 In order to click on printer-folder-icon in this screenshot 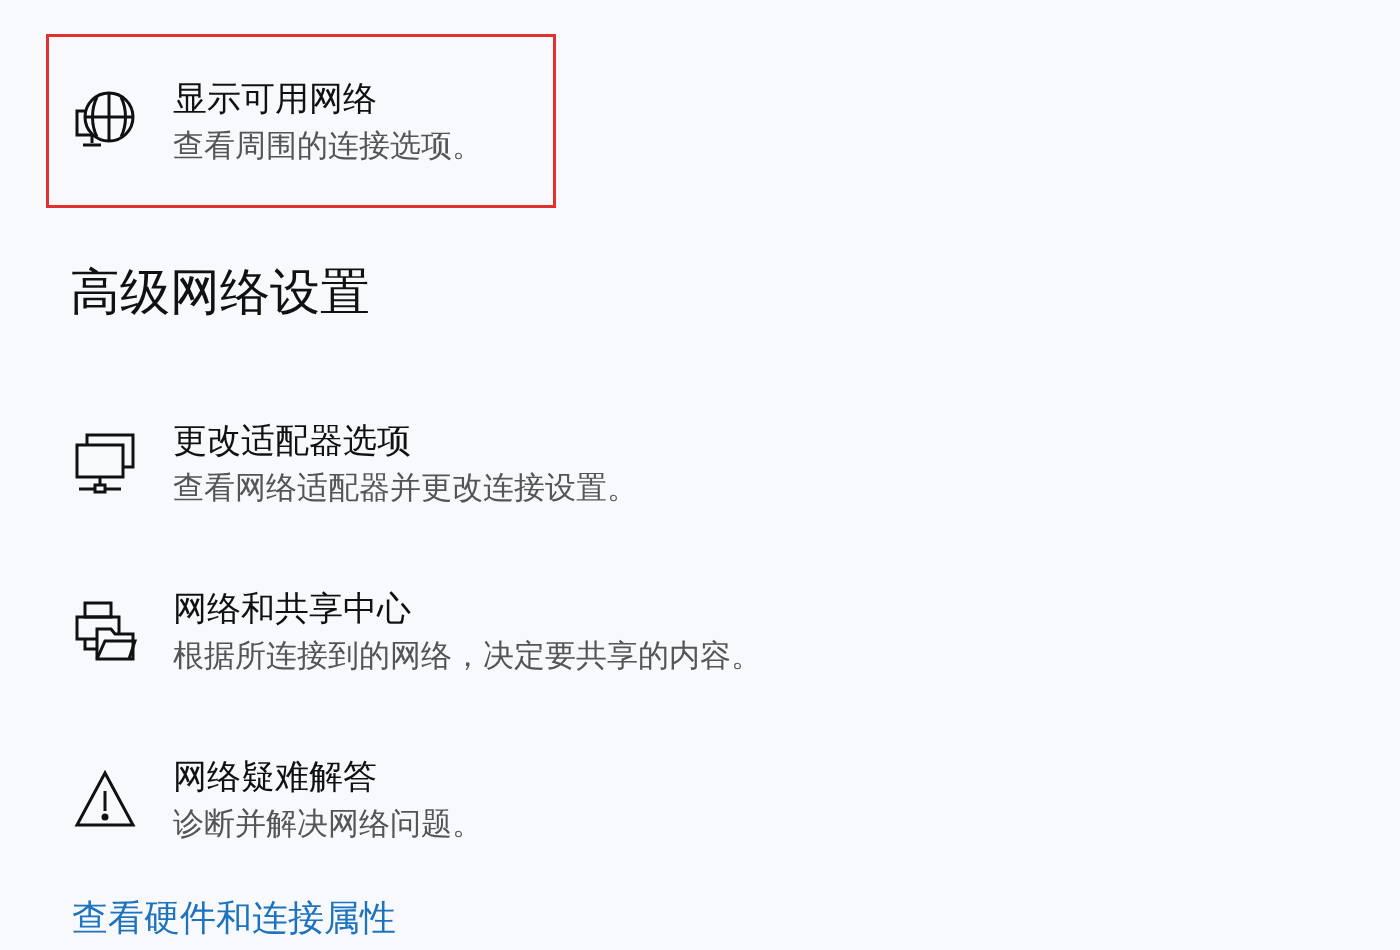, I will do `click(105, 631)`.